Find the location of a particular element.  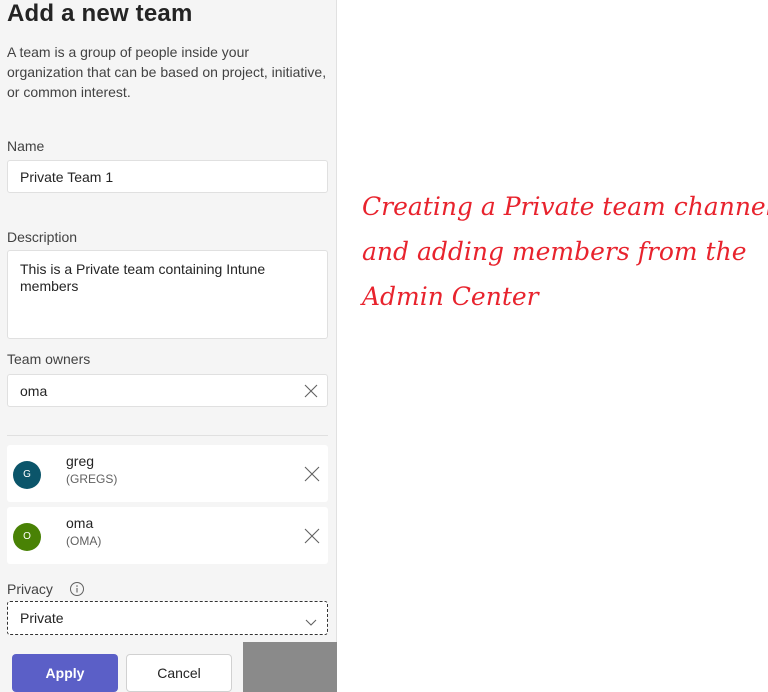

name-input: Private Team 1 is located at coordinates (167, 176).